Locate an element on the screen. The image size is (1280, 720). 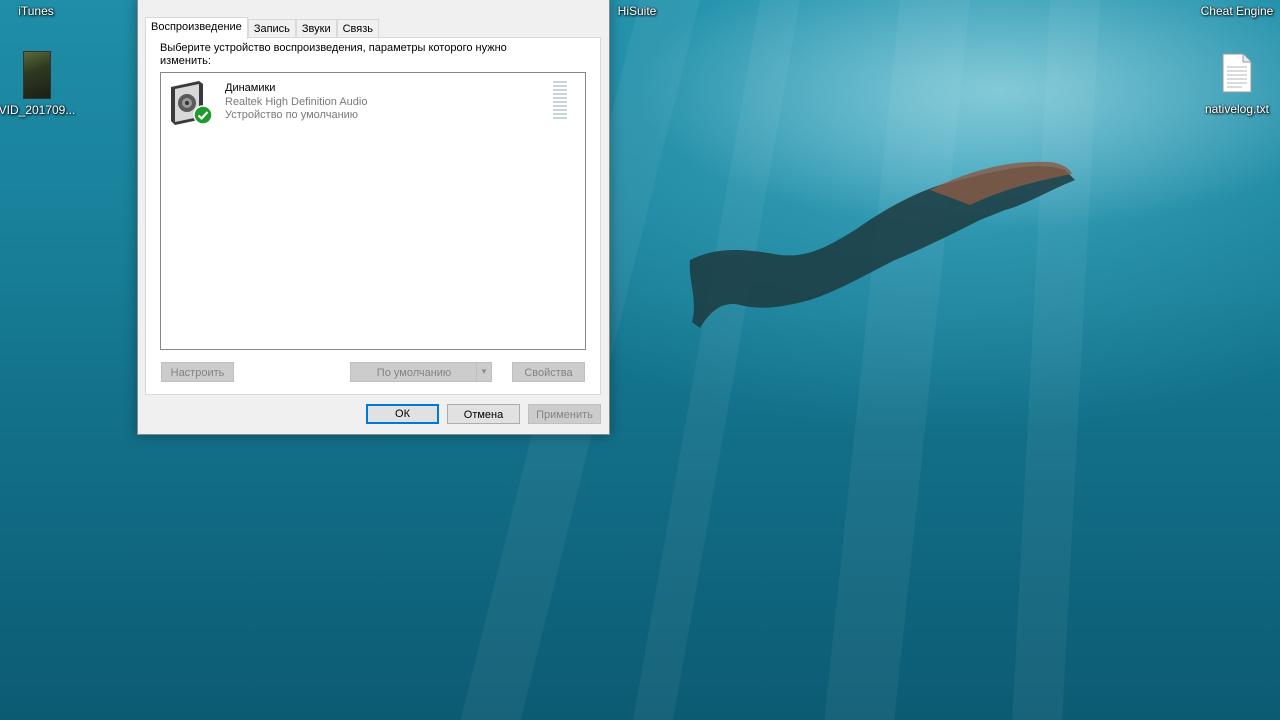
tab-strip: Воспроизведение Запись Звуки Связь is located at coordinates (262, 28).